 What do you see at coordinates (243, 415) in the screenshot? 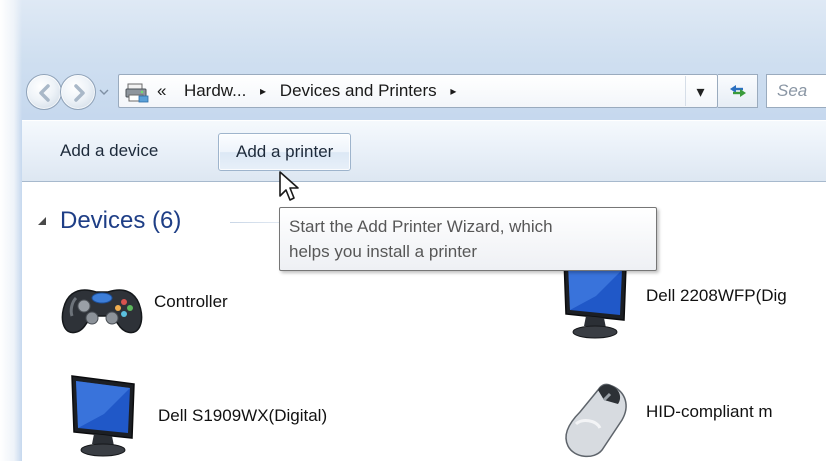
I see `device-label: Dell S1909WX(Digital)` at bounding box center [243, 415].